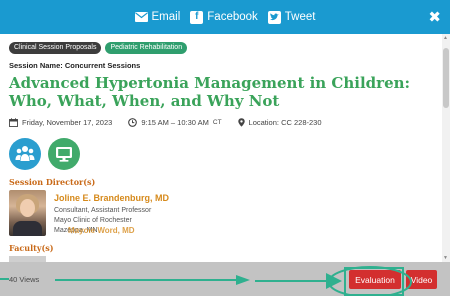 Image resolution: width=450 pixels, height=296 pixels. Describe the element at coordinates (24, 279) in the screenshot. I see `view-count: 40 Views` at that location.